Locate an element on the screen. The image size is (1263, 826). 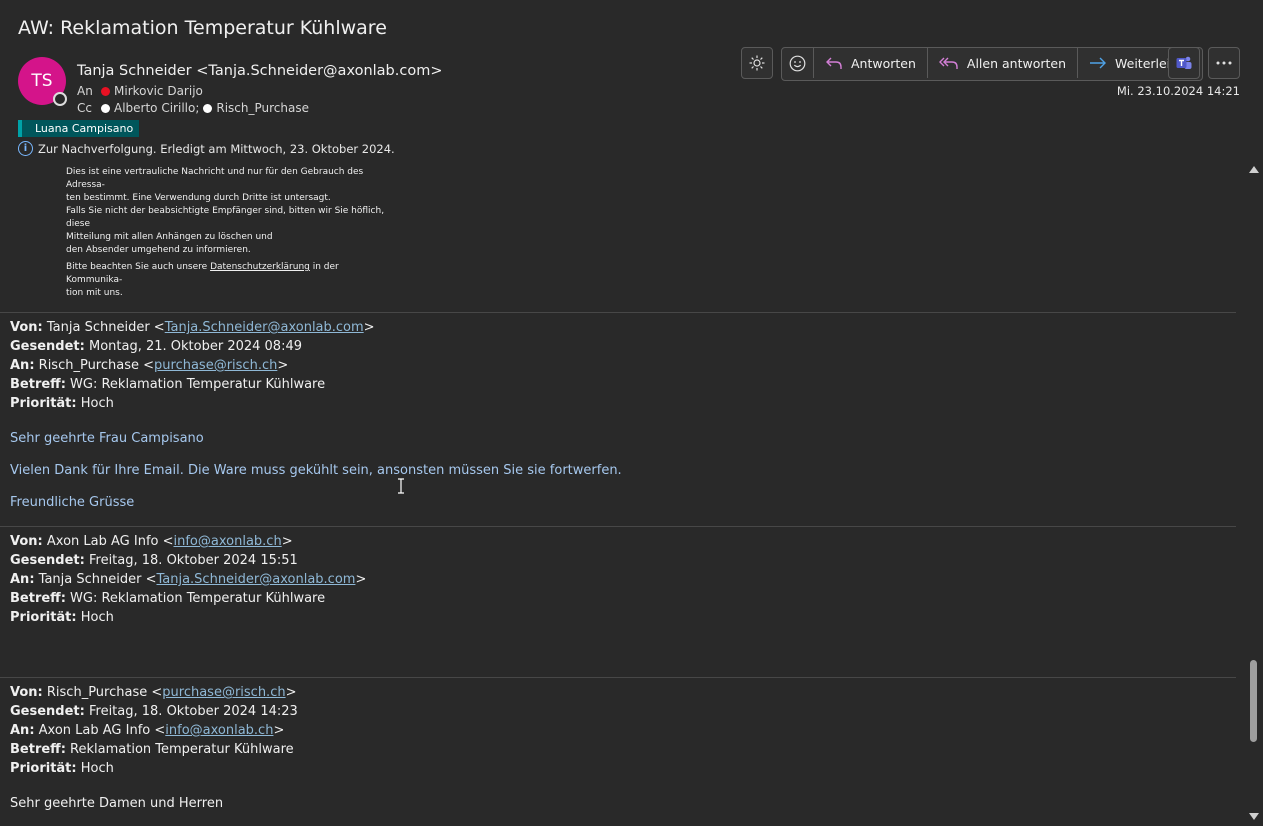
presence-status-icon is located at coordinates (60, 99).